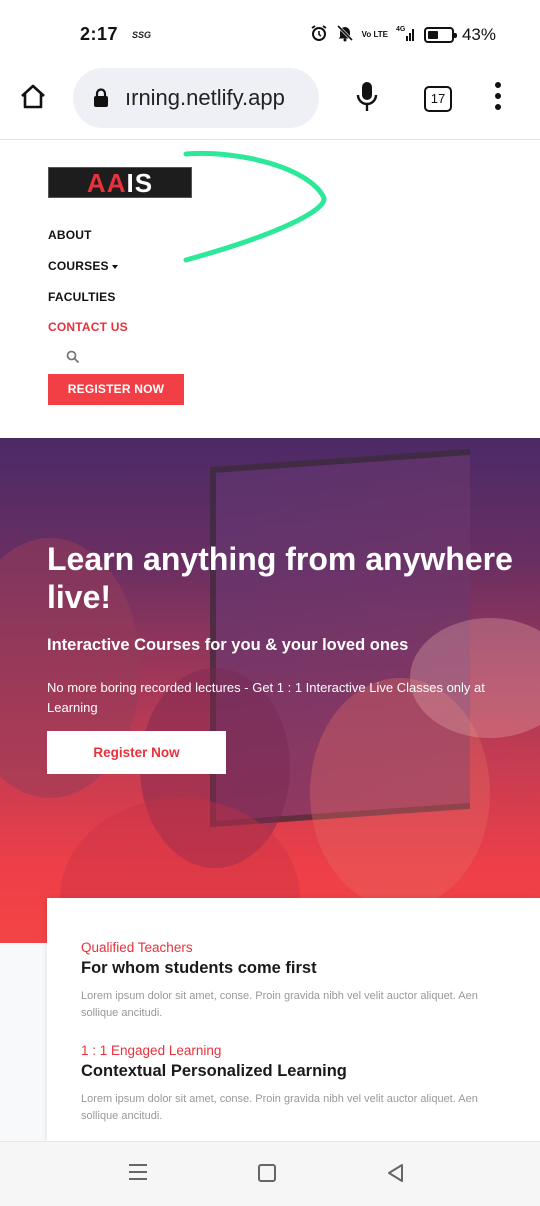 This screenshot has height=1206, width=540. Describe the element at coordinates (82, 297) in the screenshot. I see `nav-faculties: FACULTIES` at that location.